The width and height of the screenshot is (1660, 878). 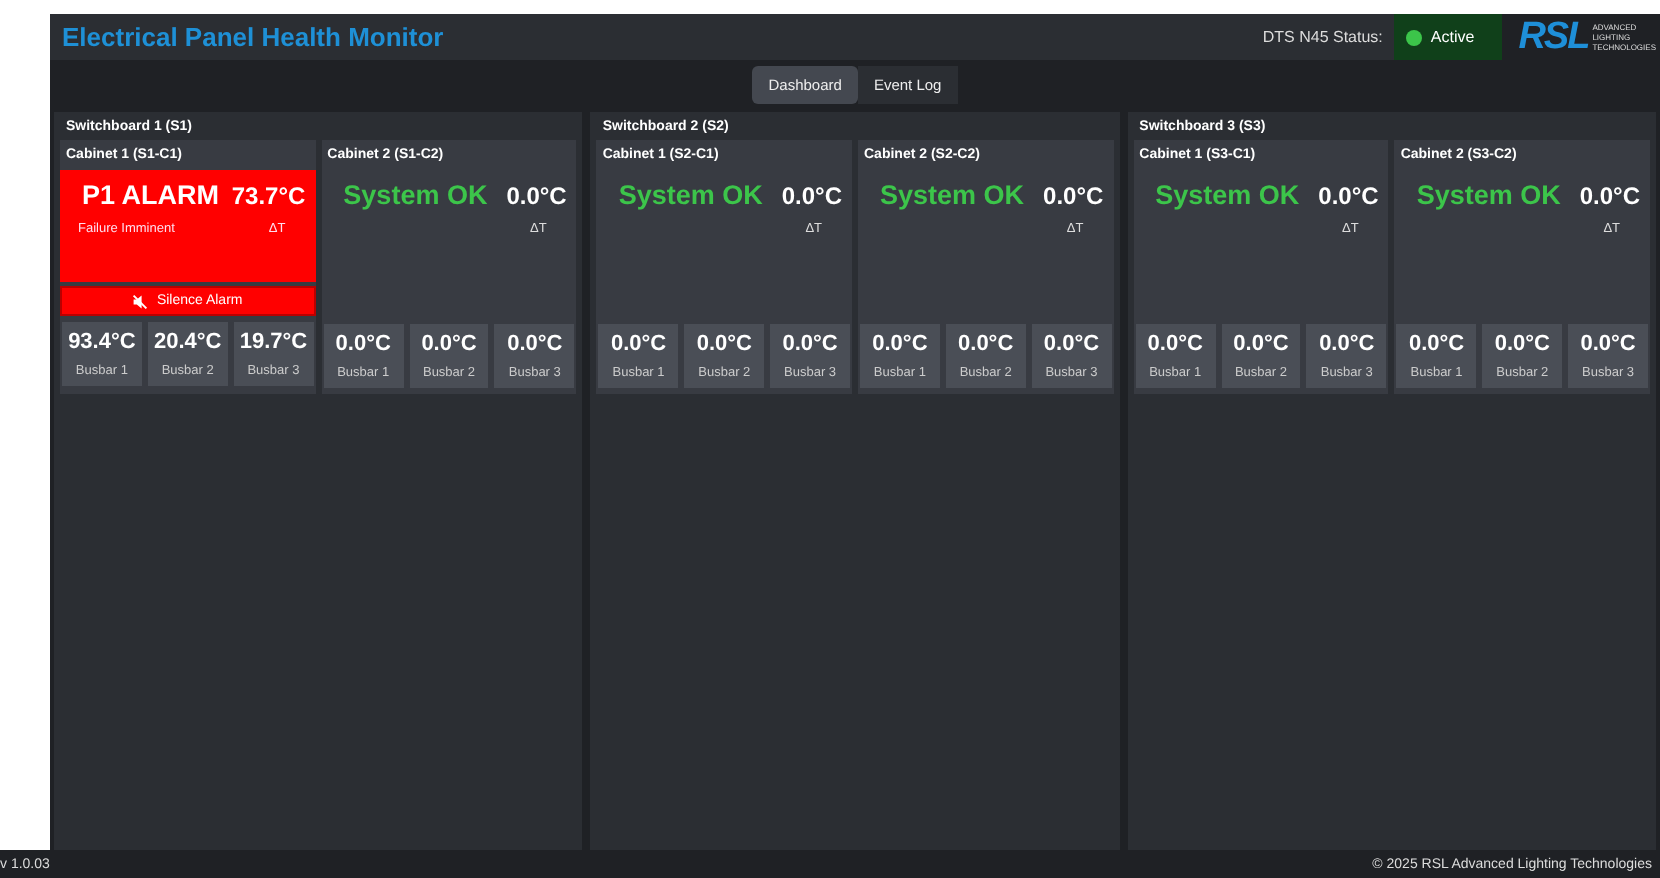 I want to click on delta-temperature: 73.7°C, so click(x=268, y=195).